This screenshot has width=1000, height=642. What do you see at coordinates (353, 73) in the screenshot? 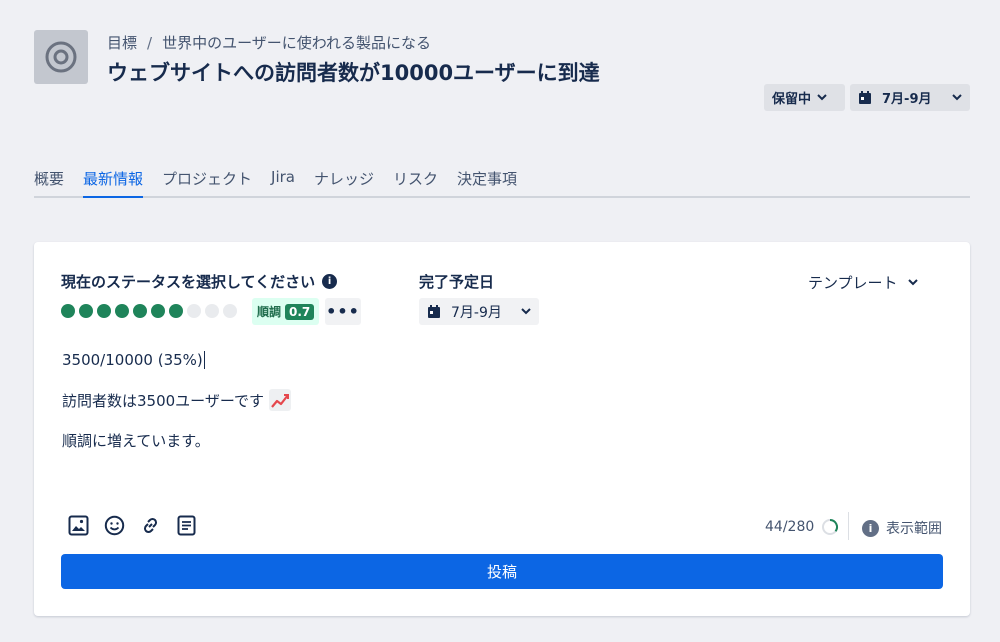
I see `page-title: ウェブサイトへの訪問者数が10000ユーザーに到達` at bounding box center [353, 73].